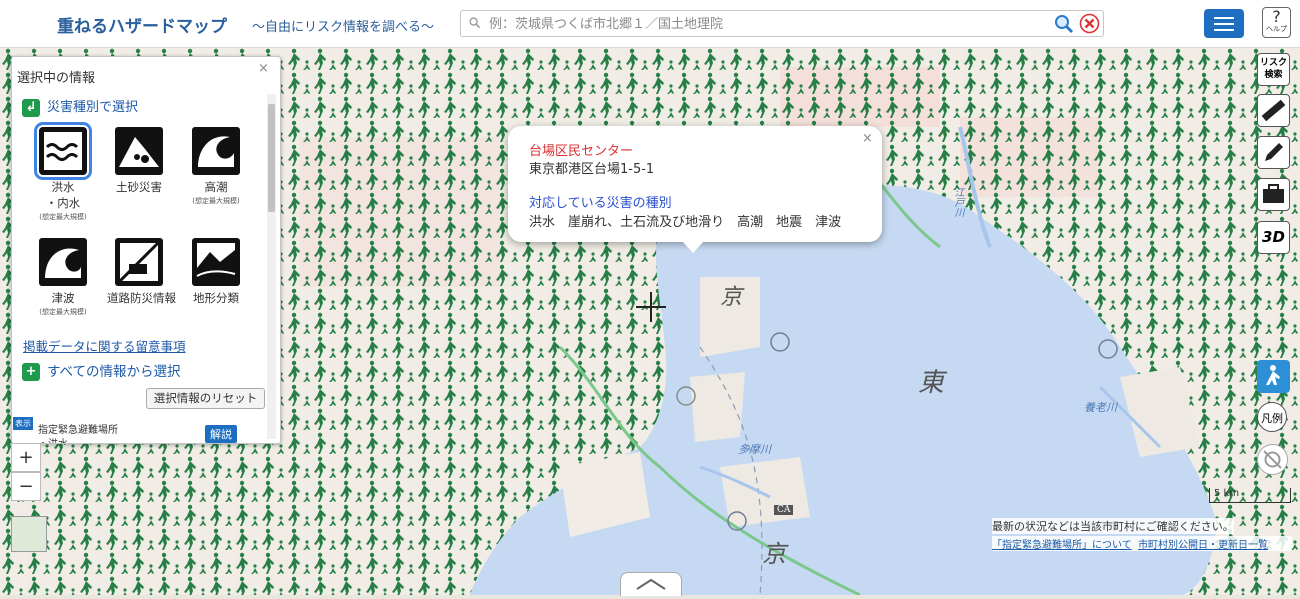 This screenshot has height=599, width=1300. I want to click on release-date-link: 市町村別公開日・更新日一覧, so click(1203, 545).